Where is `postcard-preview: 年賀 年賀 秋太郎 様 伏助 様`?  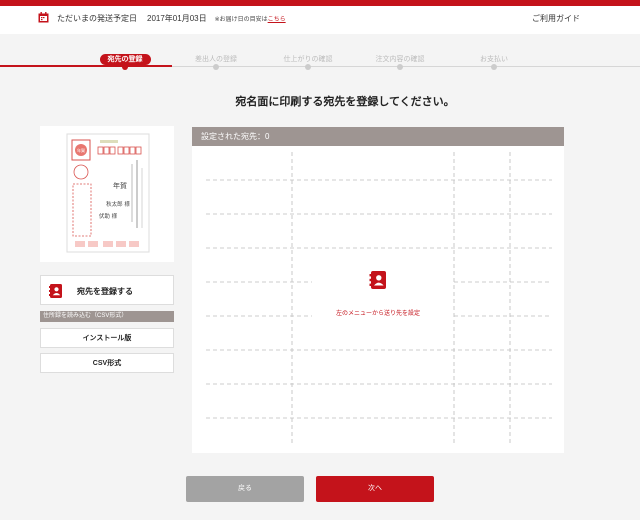
postcard-preview: 年賀 年賀 秋太郎 様 伏助 様 is located at coordinates (107, 194).